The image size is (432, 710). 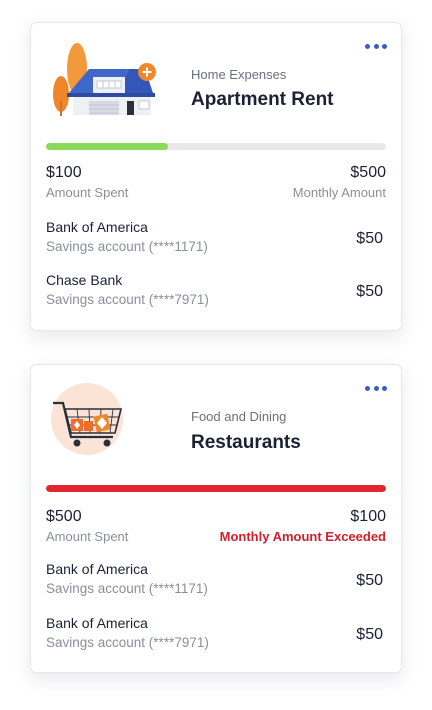 What do you see at coordinates (302, 536) in the screenshot?
I see `monthly-amount-exceeded-label: Monthly Amount Exceeded` at bounding box center [302, 536].